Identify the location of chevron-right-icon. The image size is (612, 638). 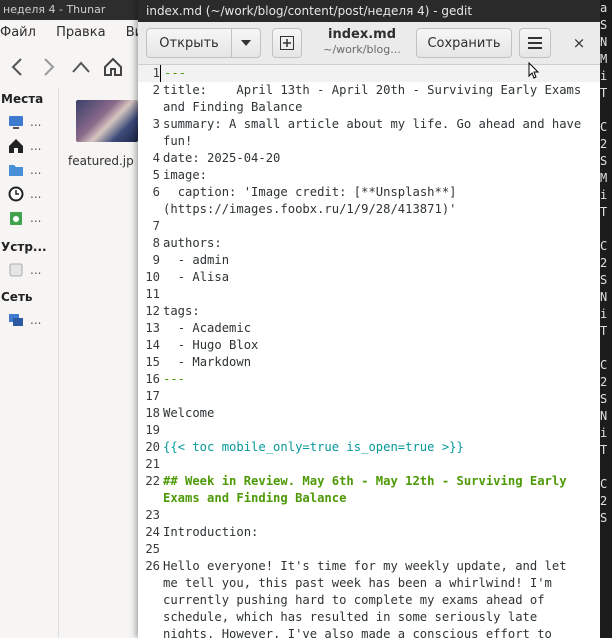
(49, 67).